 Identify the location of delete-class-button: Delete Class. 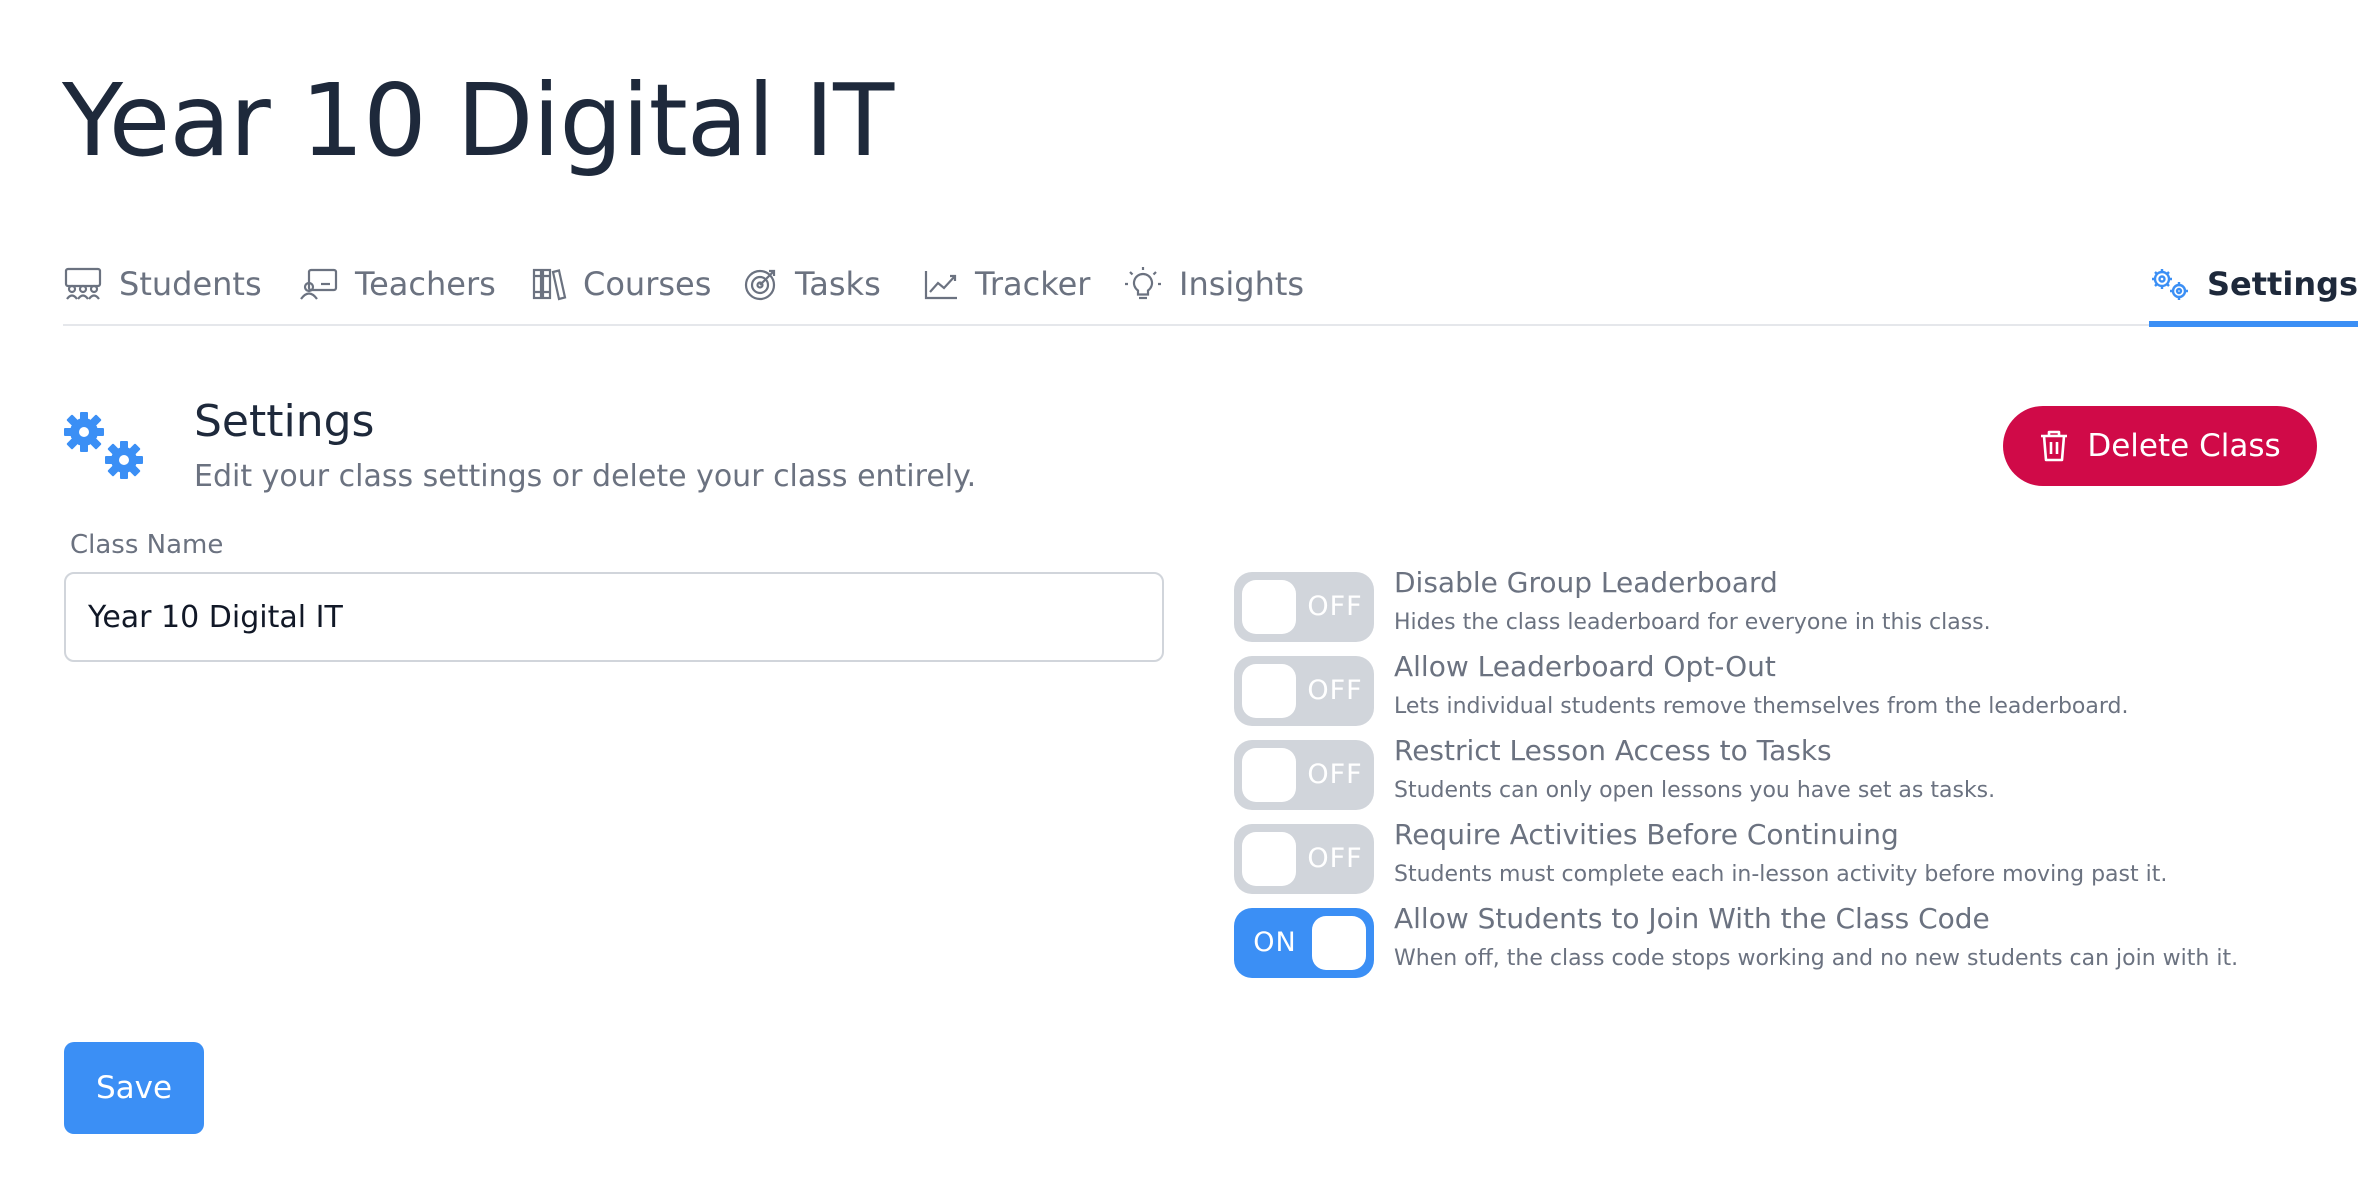
(2160, 446).